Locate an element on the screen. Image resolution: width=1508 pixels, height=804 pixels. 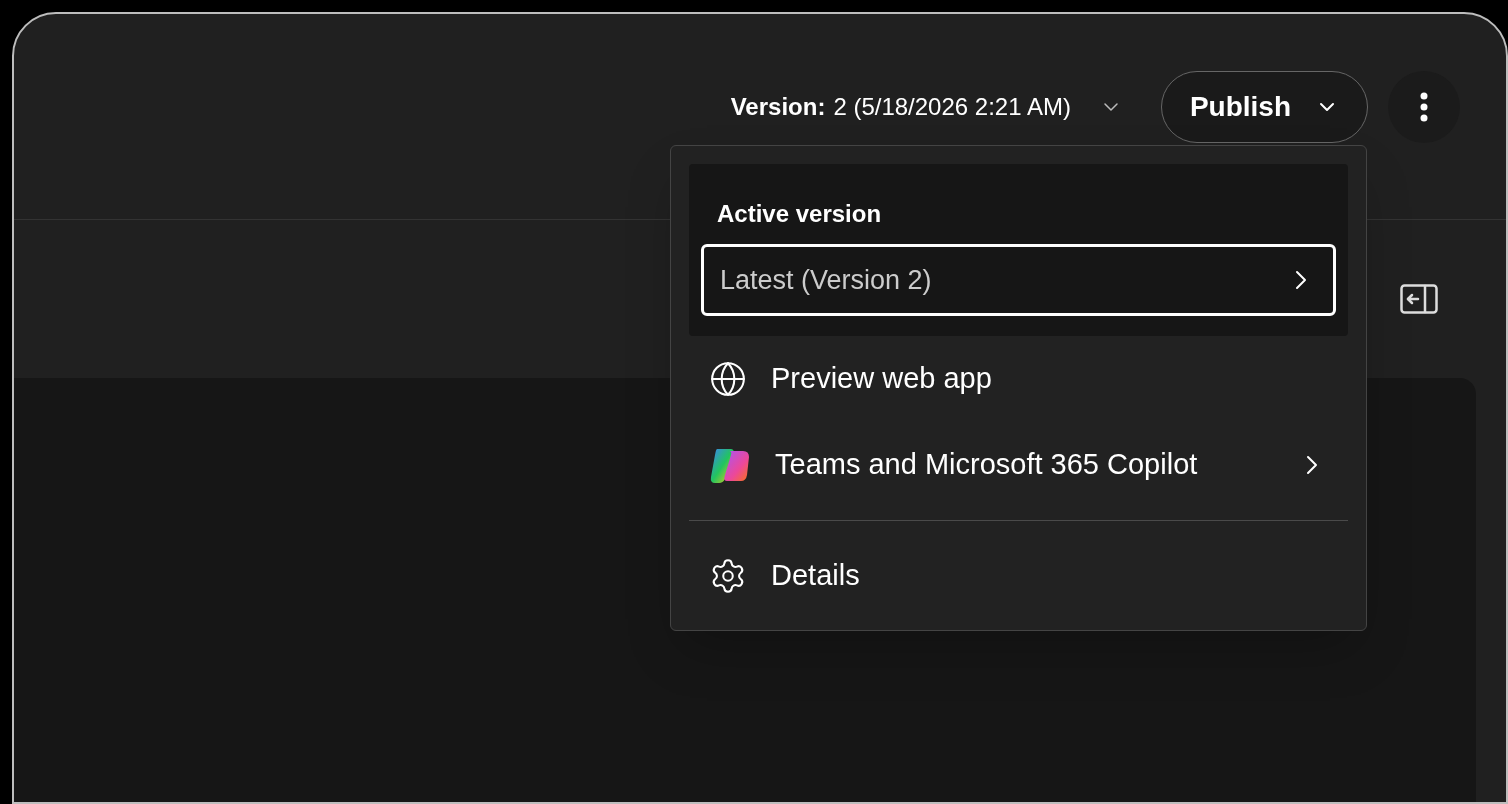
panel-toggle-button is located at coordinates (1419, 299).